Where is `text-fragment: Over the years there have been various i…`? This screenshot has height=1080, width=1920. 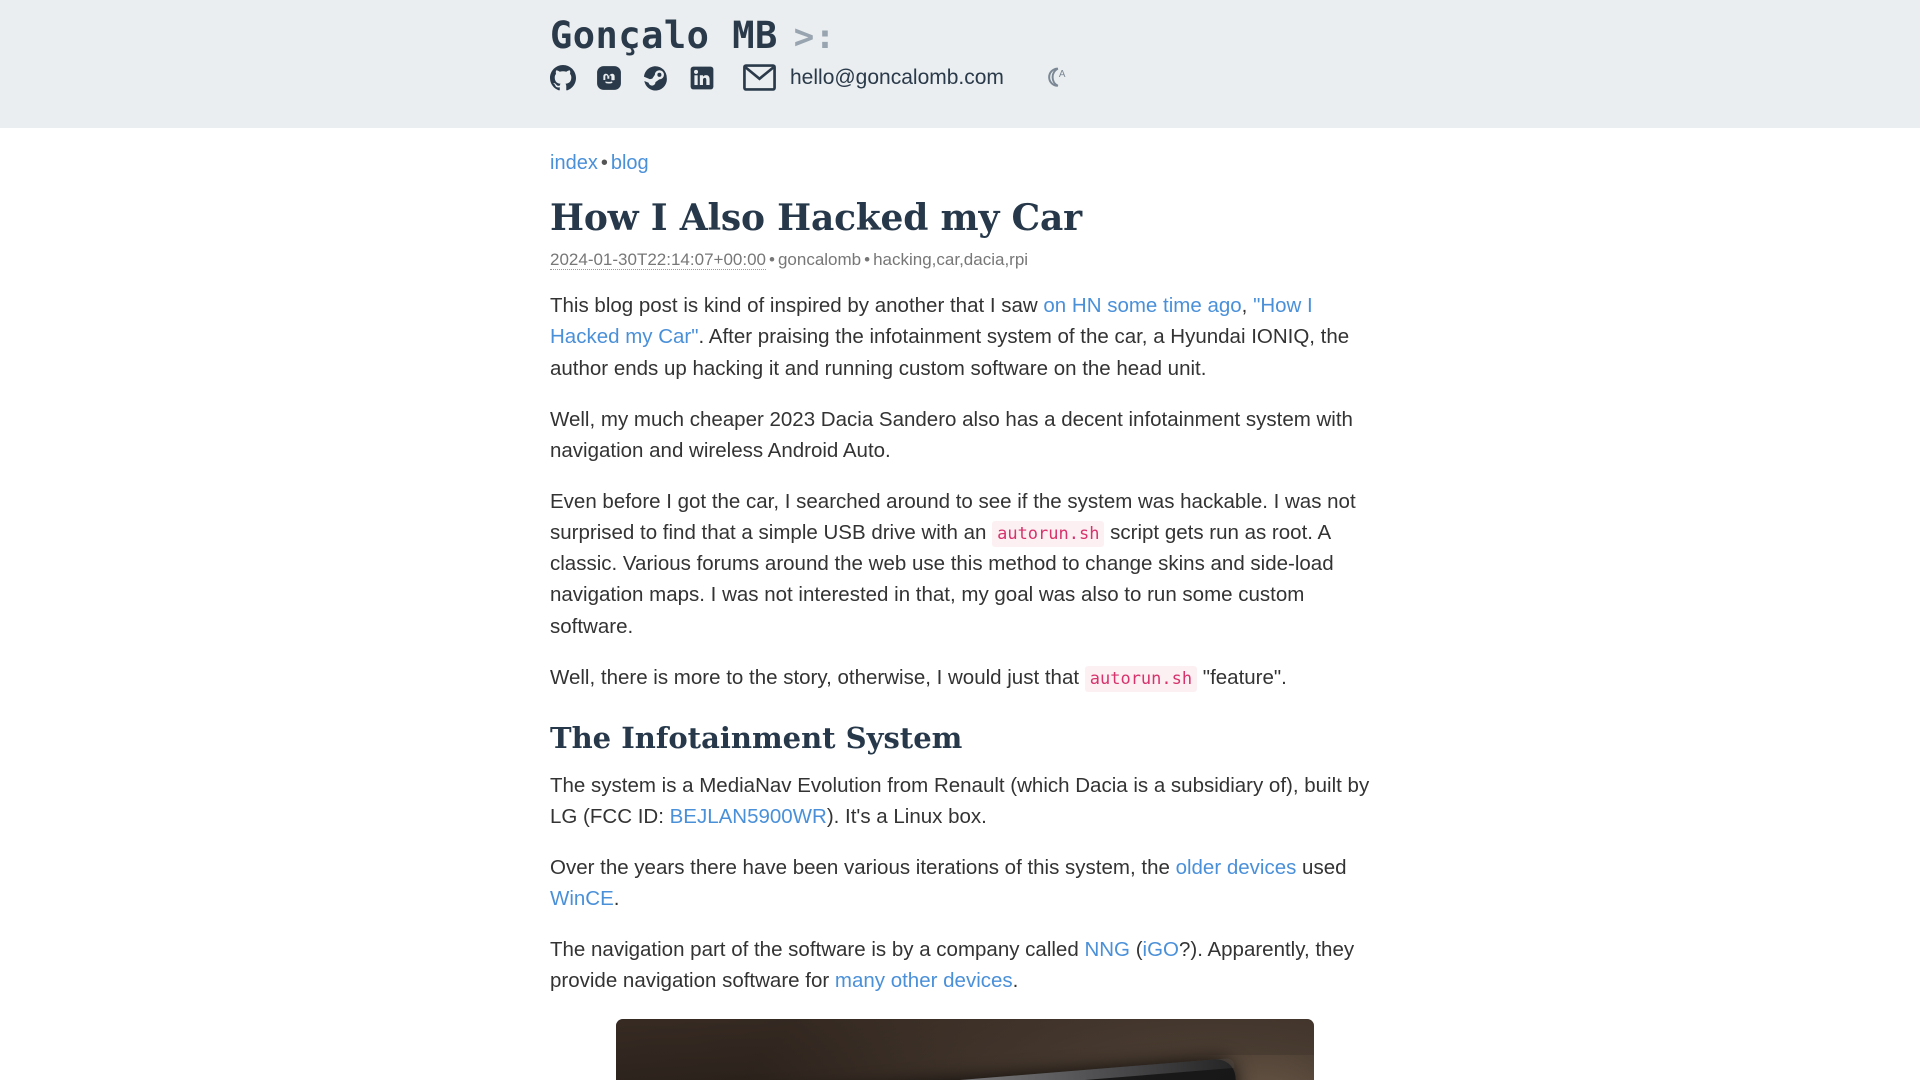 text-fragment: Over the years there have been various i… is located at coordinates (863, 868).